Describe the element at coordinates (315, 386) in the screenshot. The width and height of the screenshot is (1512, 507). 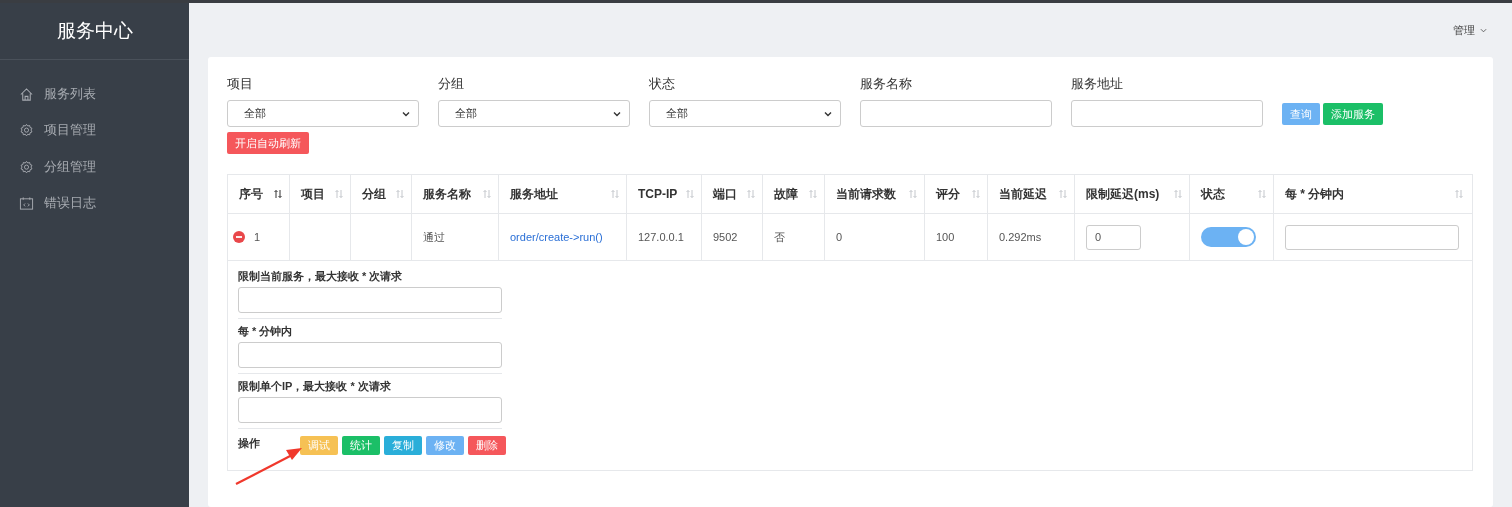
I see `field-label: 限制单个IP，最大接收 * 次请求` at that location.